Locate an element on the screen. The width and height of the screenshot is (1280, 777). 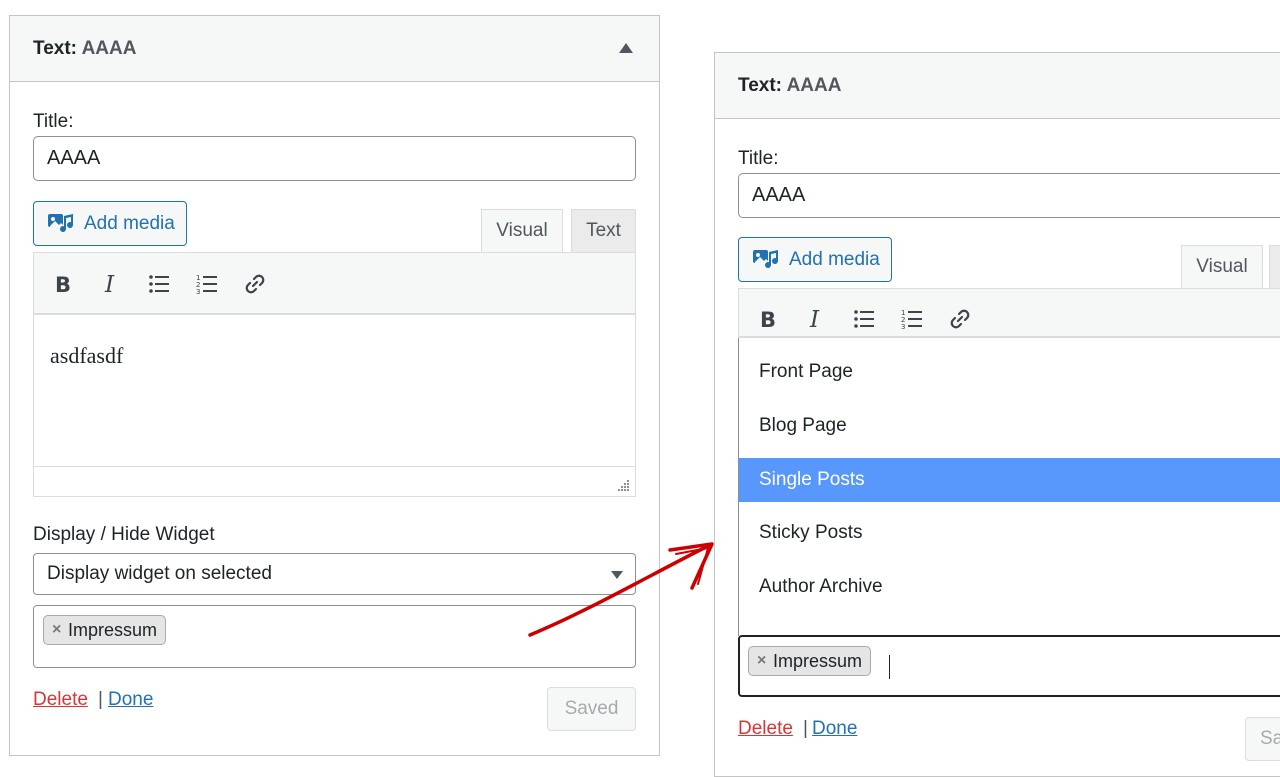
dropdown-option: Sticky Posts is located at coordinates (1009, 533).